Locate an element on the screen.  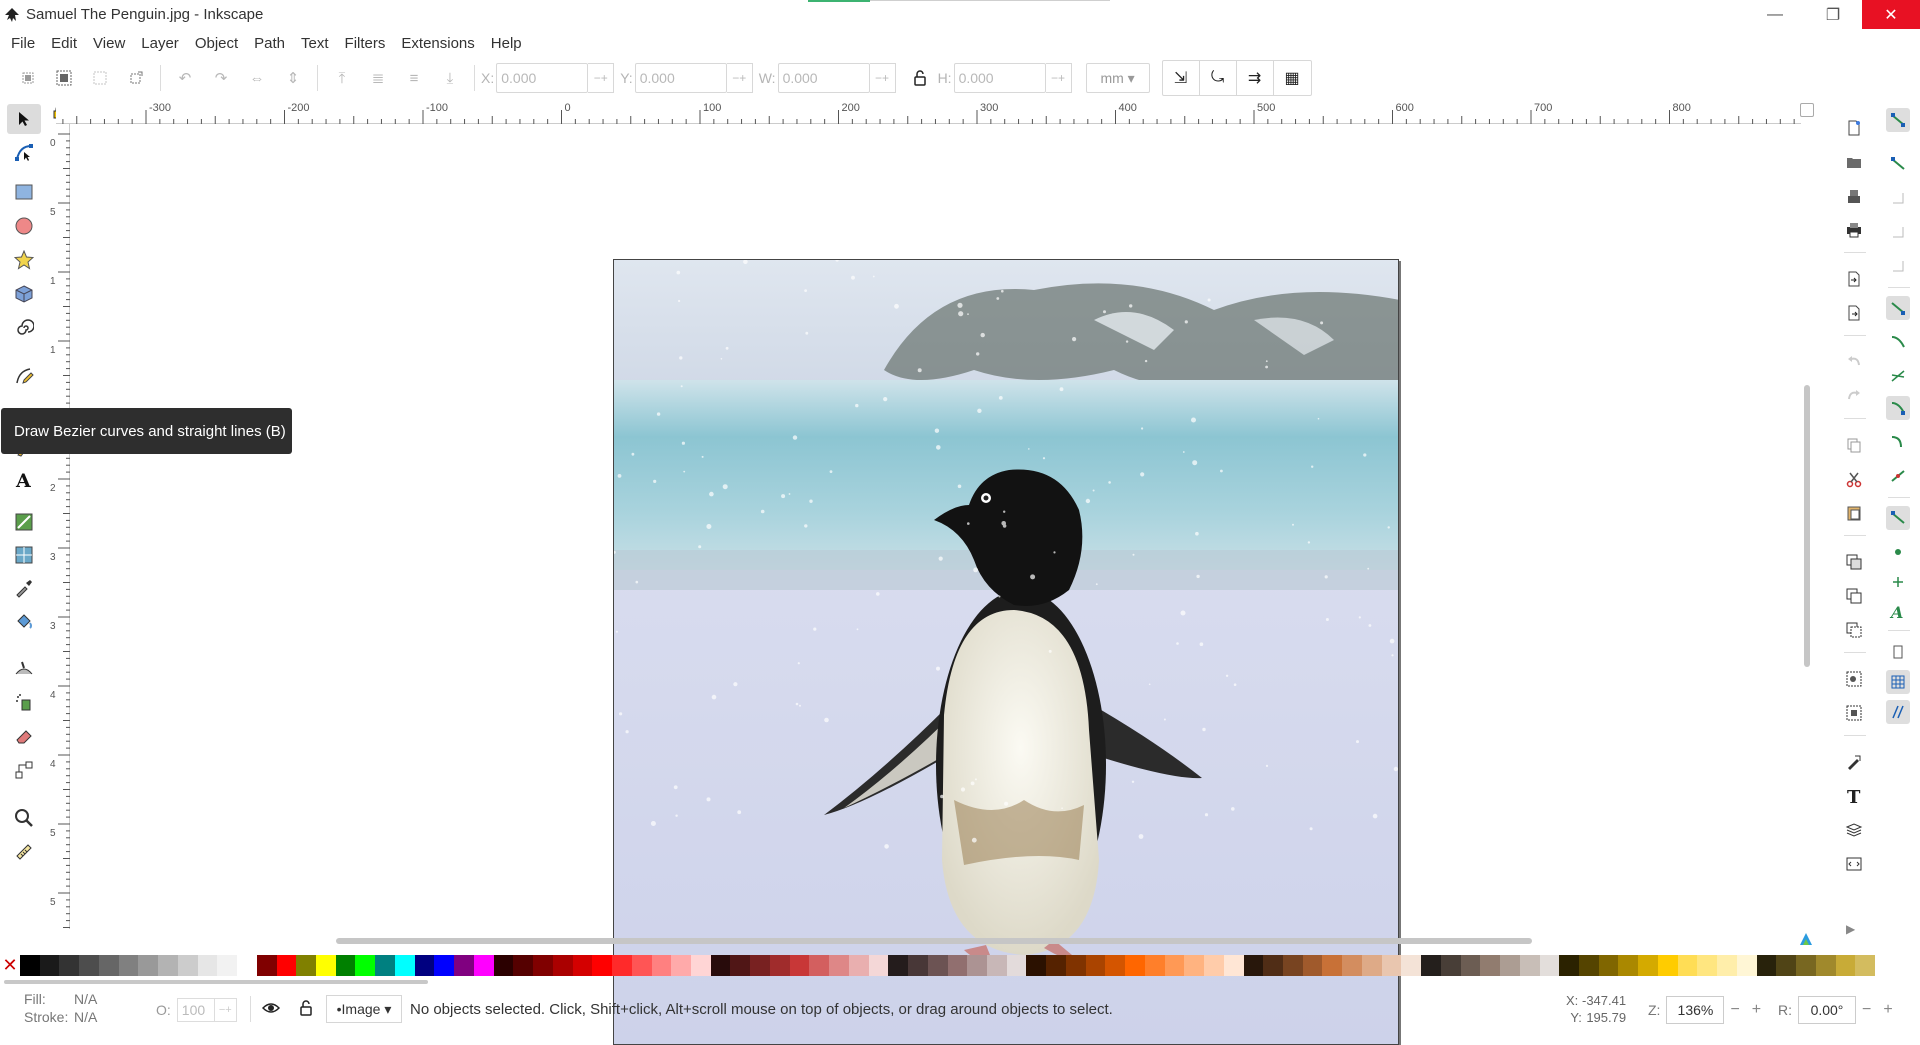
export-icon is located at coordinates (1854, 313).